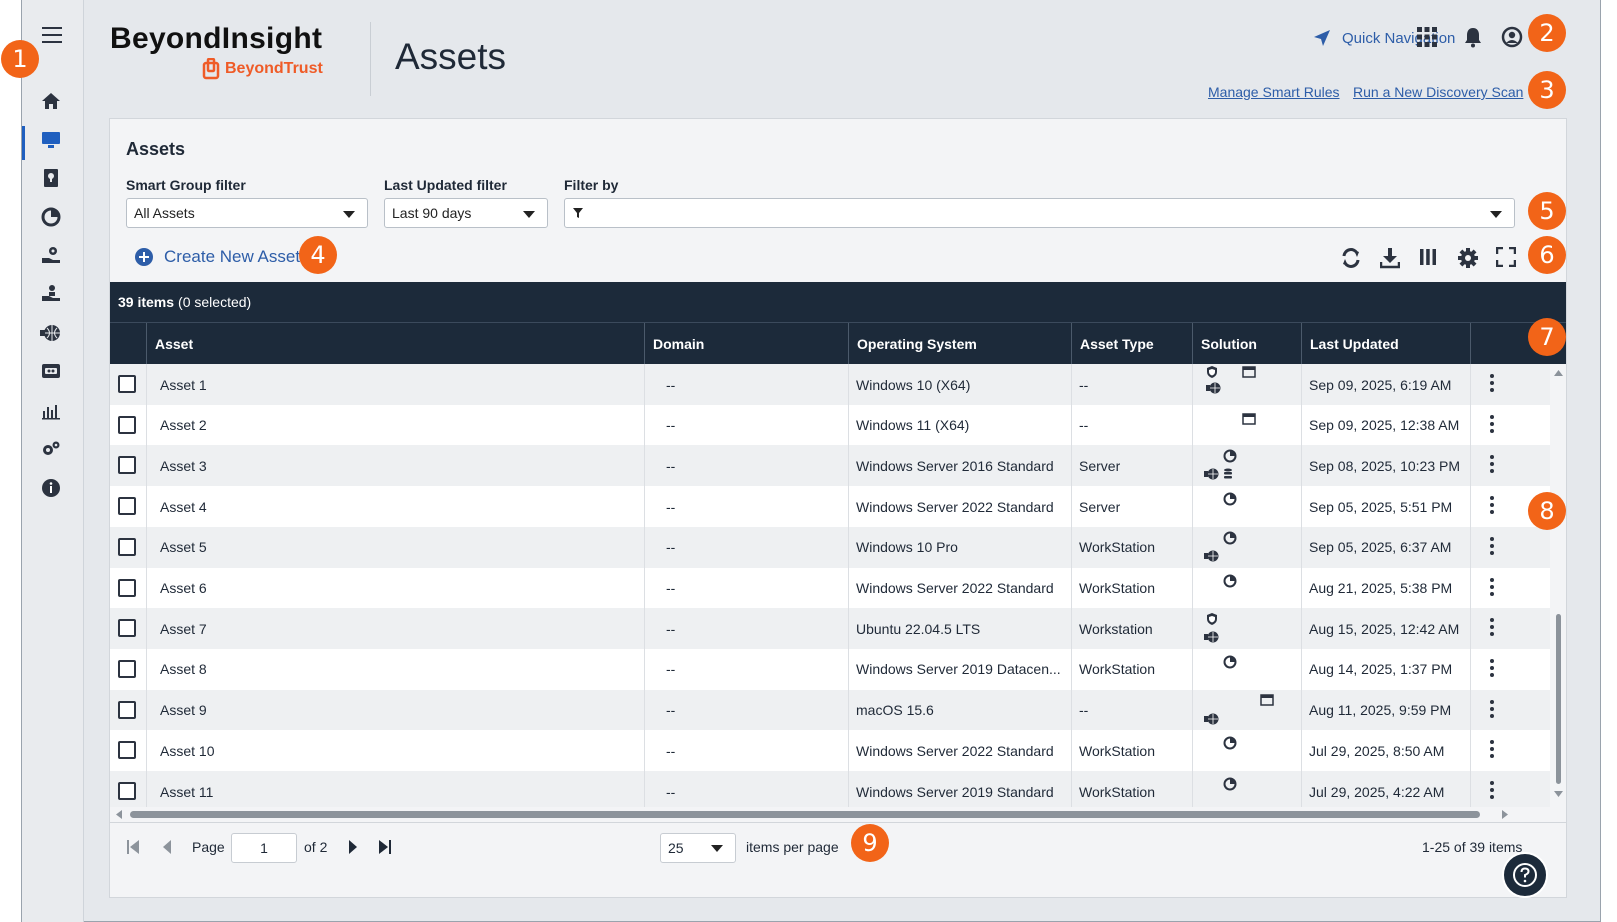  What do you see at coordinates (183, 384) in the screenshot?
I see `cell-asset: Asset 1` at bounding box center [183, 384].